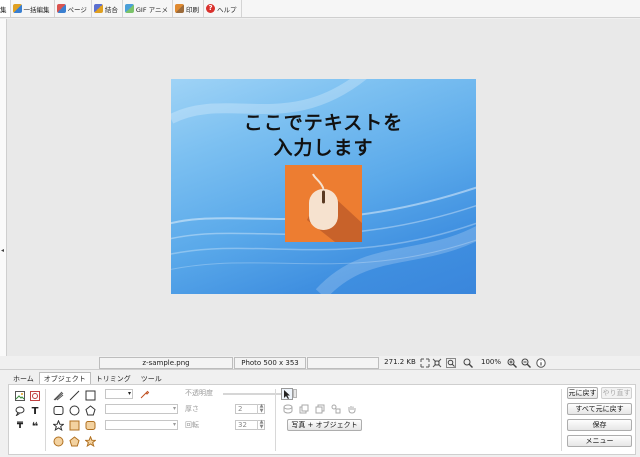  What do you see at coordinates (3, 250) in the screenshot?
I see `collapse-arrow-icon: ◂` at bounding box center [3, 250].